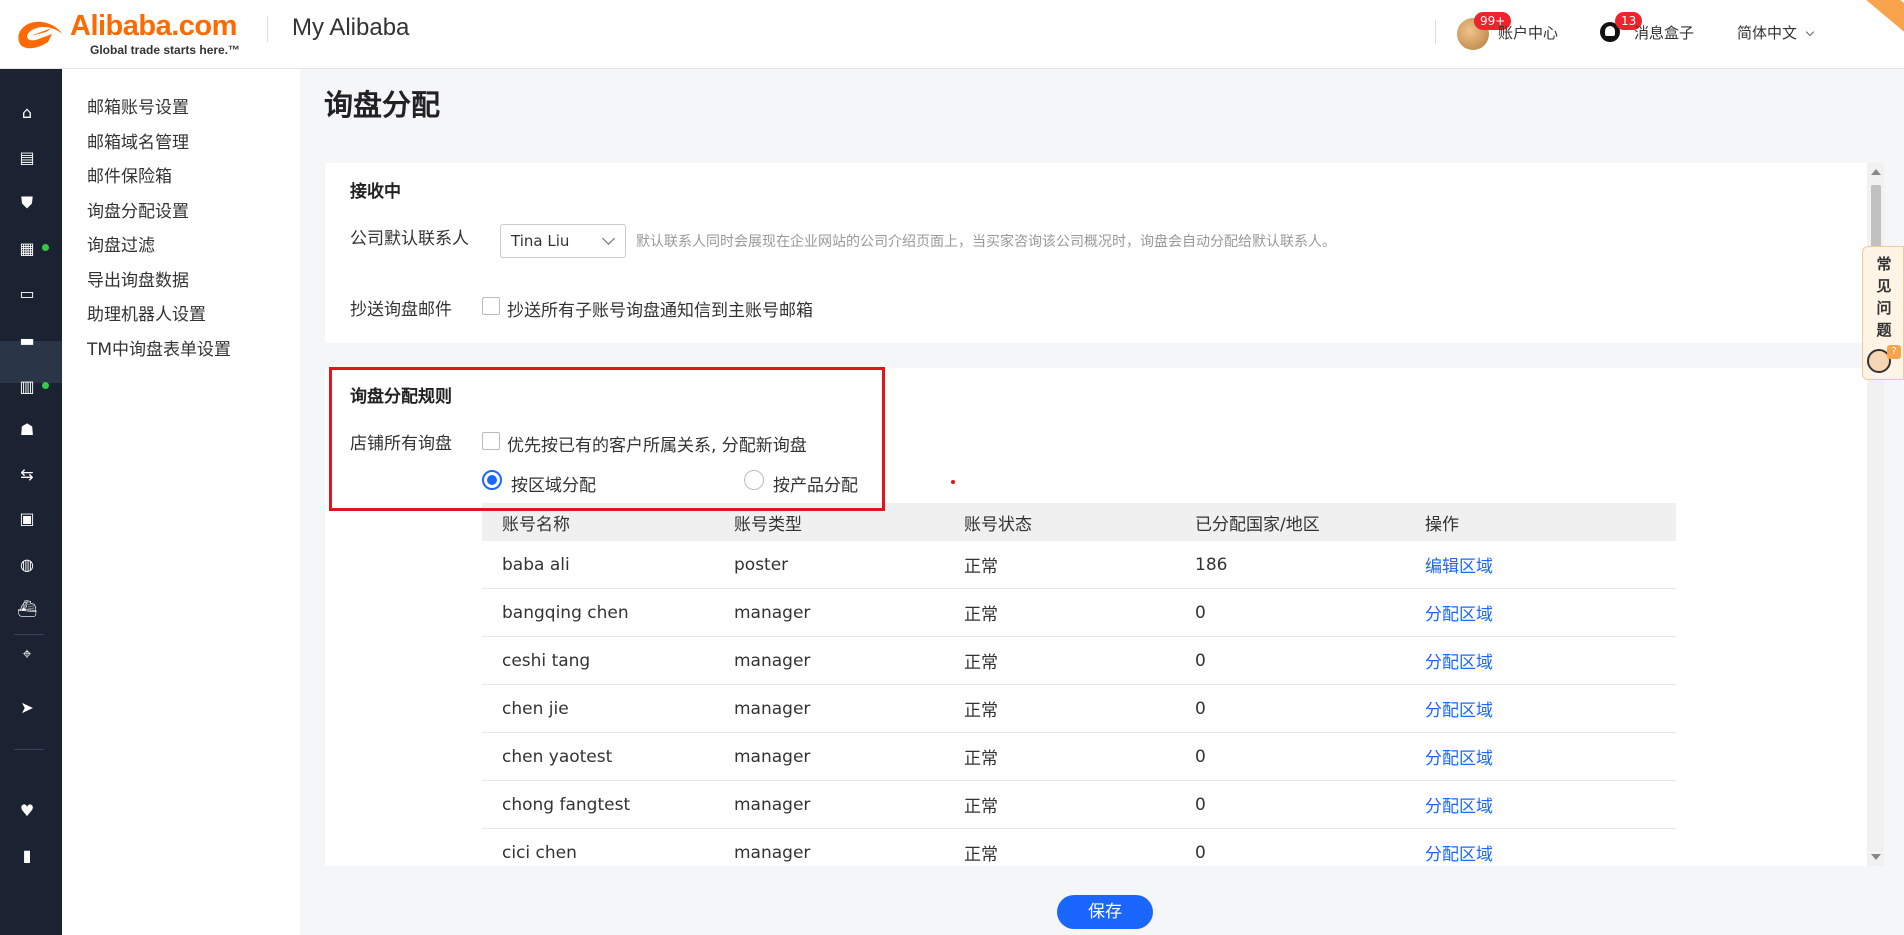 The image size is (1904, 935). Describe the element at coordinates (553, 483) in the screenshot. I see `by-region-label: 按区域分配` at that location.